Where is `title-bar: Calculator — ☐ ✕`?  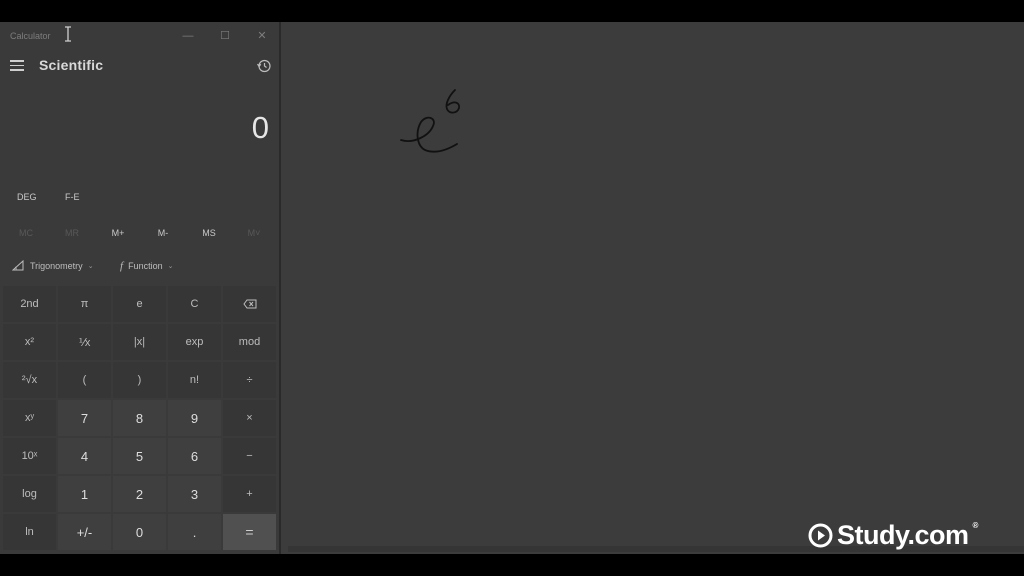
title-bar: Calculator — ☐ ✕ is located at coordinates (140, 36).